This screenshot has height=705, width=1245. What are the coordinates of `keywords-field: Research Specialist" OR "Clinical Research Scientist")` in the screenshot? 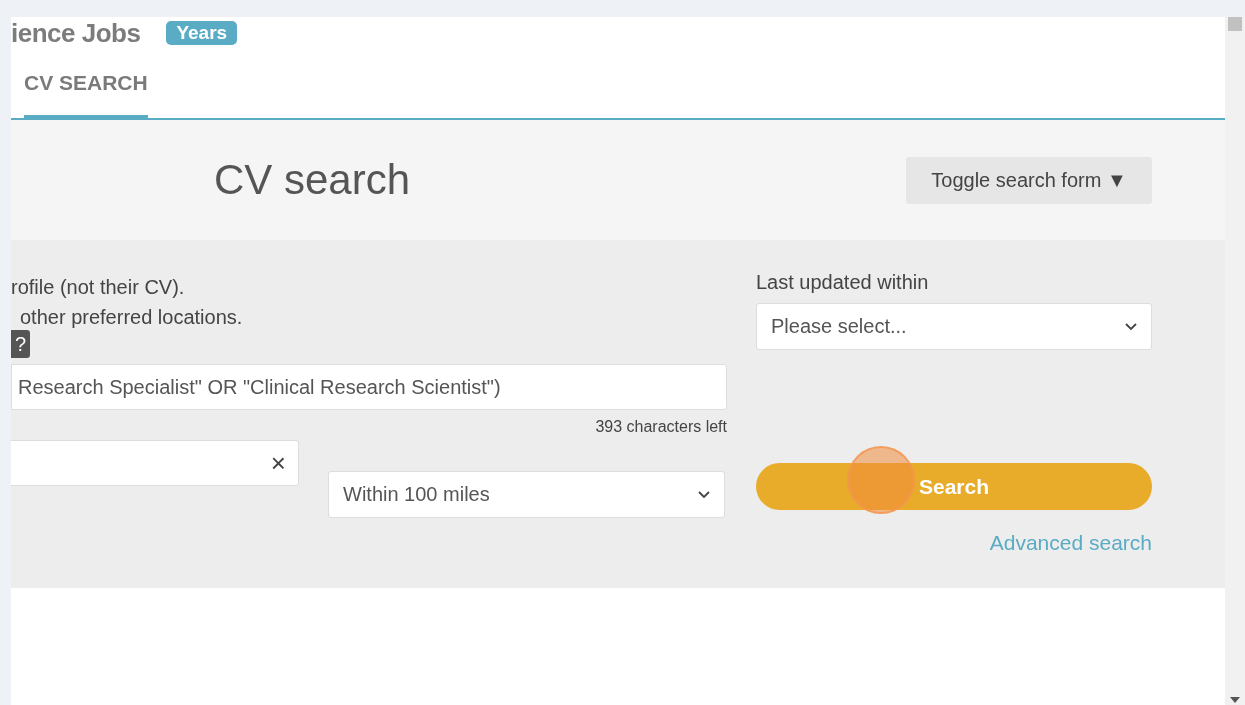 It's located at (369, 387).